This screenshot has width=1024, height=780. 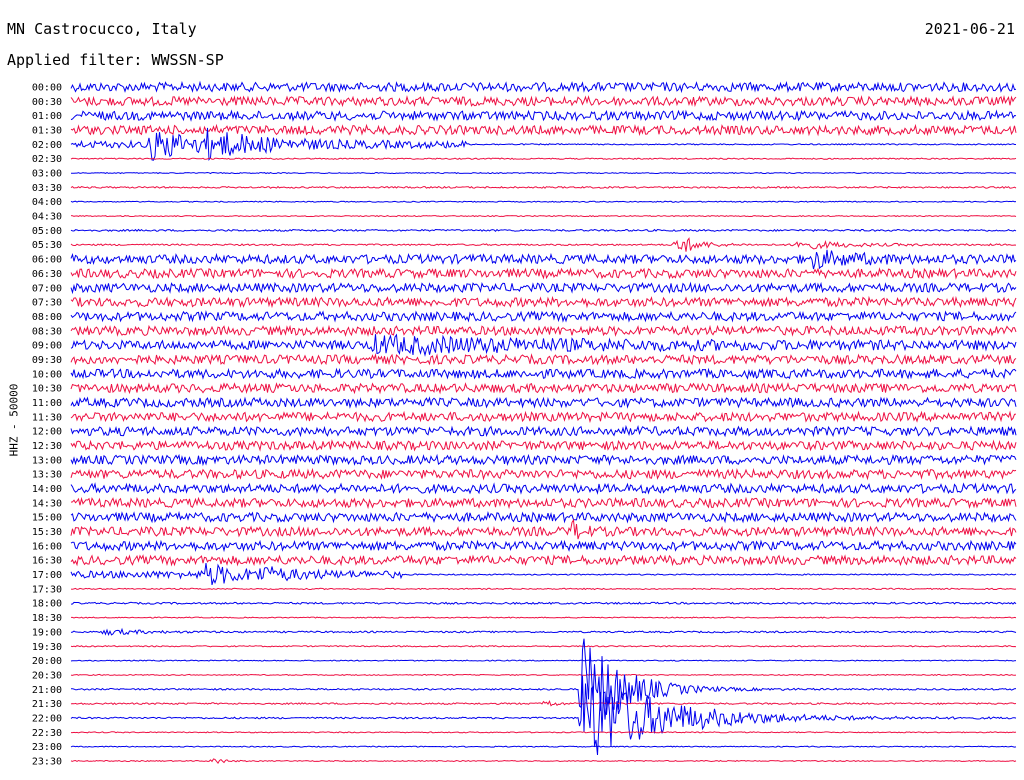 What do you see at coordinates (47, 518) in the screenshot?
I see `time-tick-label: 15:00` at bounding box center [47, 518].